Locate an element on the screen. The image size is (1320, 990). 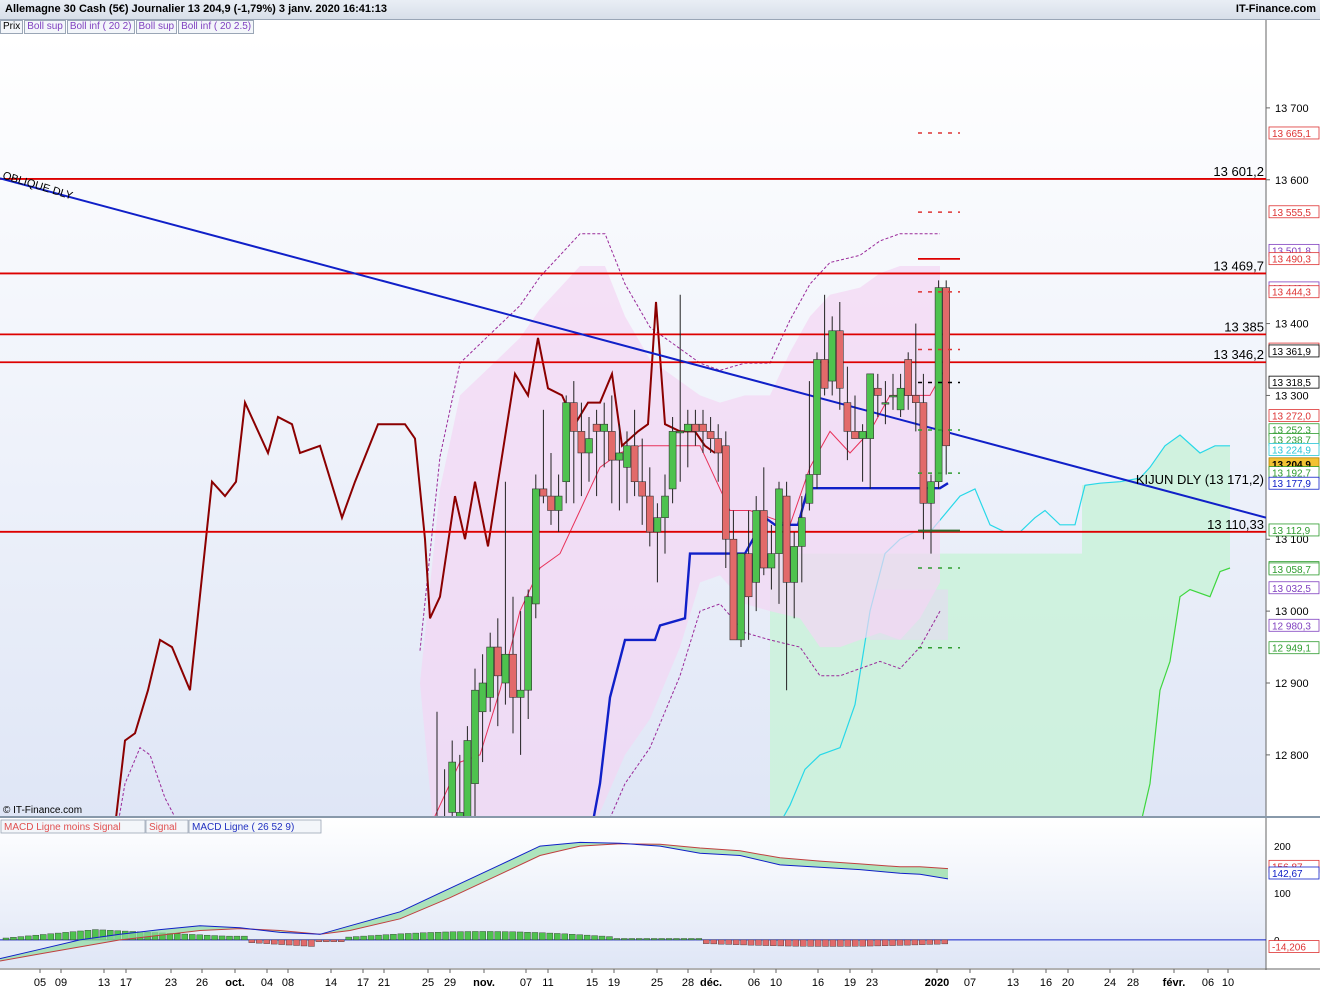
legend-item-boll-inf-1: Boll inf ( 20 2) is located at coordinates (100, 27).